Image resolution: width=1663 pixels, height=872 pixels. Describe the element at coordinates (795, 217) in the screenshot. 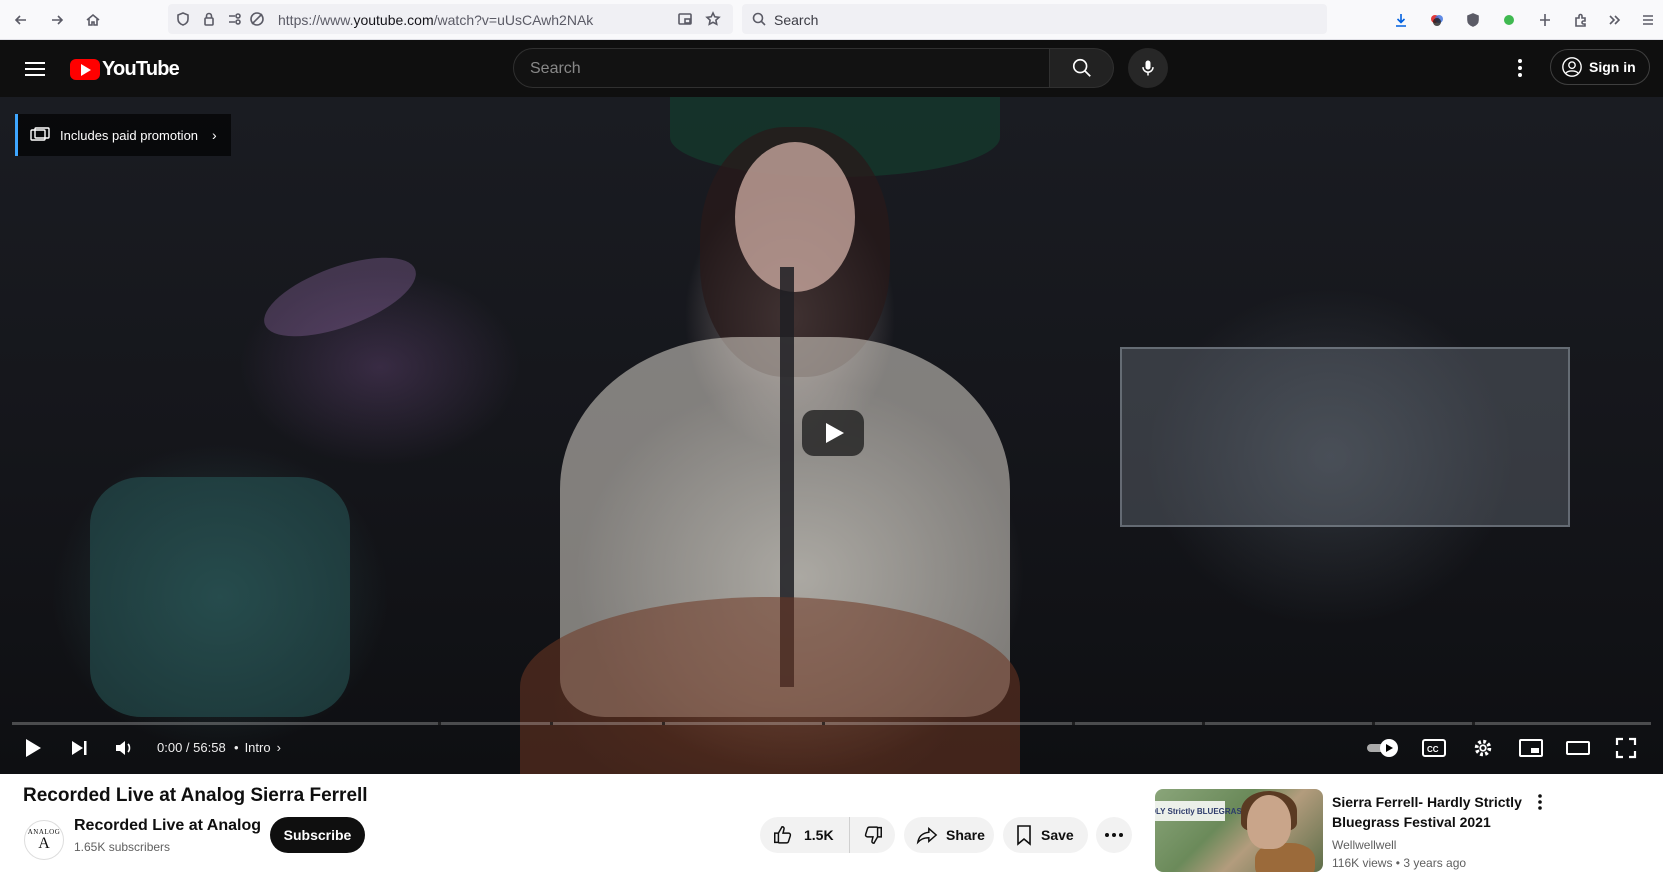

I see `face-shape` at that location.